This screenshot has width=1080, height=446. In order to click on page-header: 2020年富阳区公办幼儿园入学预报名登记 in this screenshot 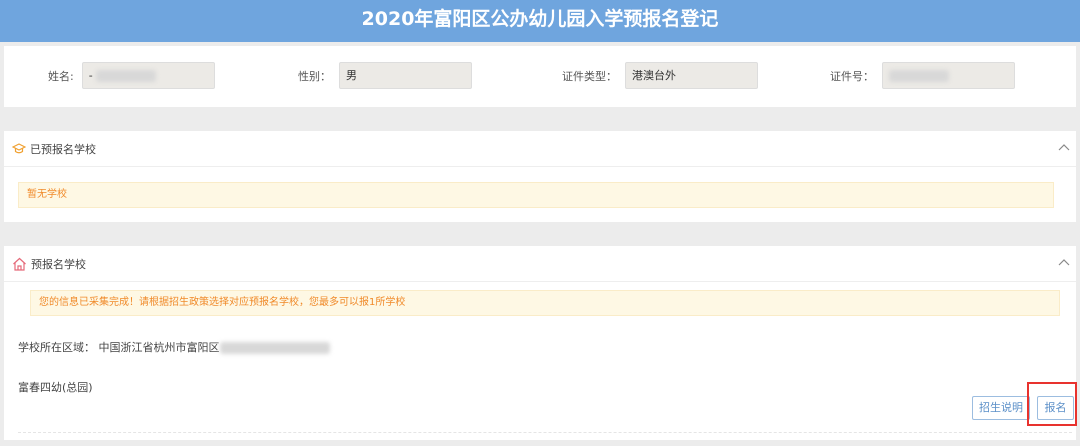, I will do `click(540, 21)`.